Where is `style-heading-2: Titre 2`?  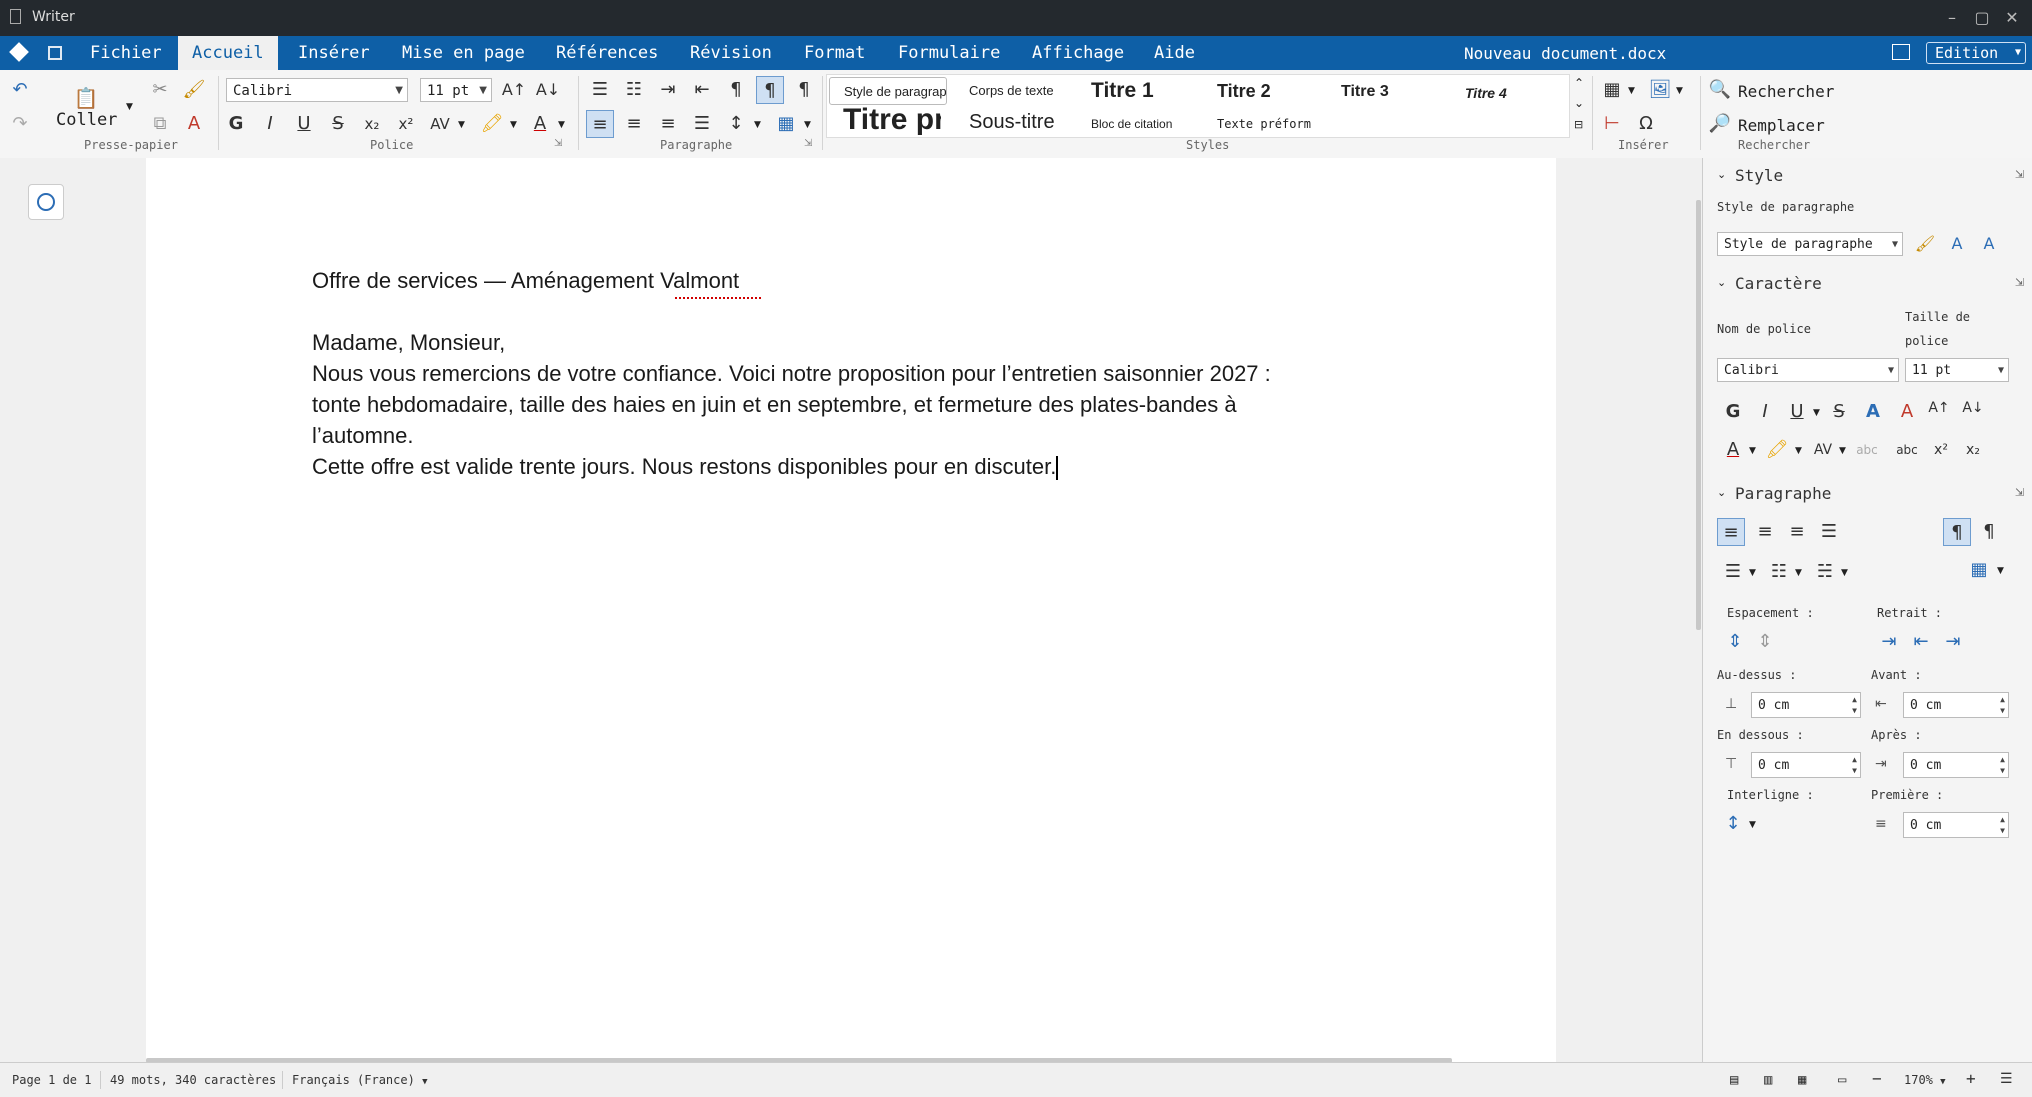
style-heading-2: Titre 2 is located at coordinates (1267, 91).